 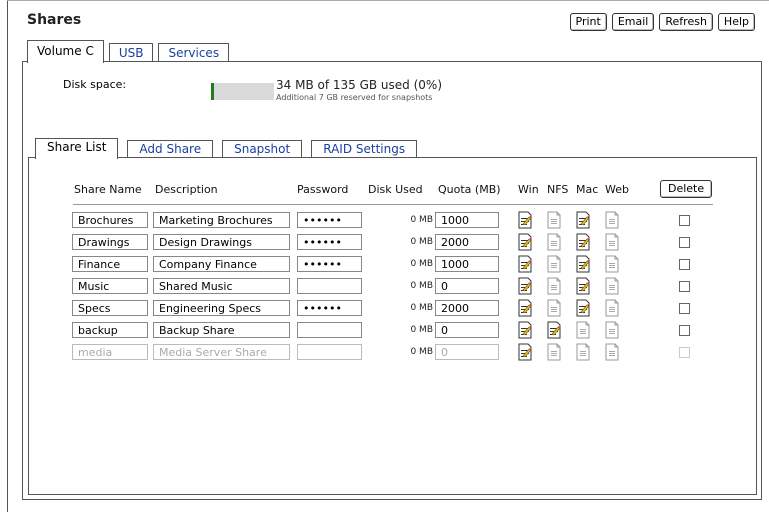 What do you see at coordinates (108, 189) in the screenshot?
I see `column-share-name: Share Name` at bounding box center [108, 189].